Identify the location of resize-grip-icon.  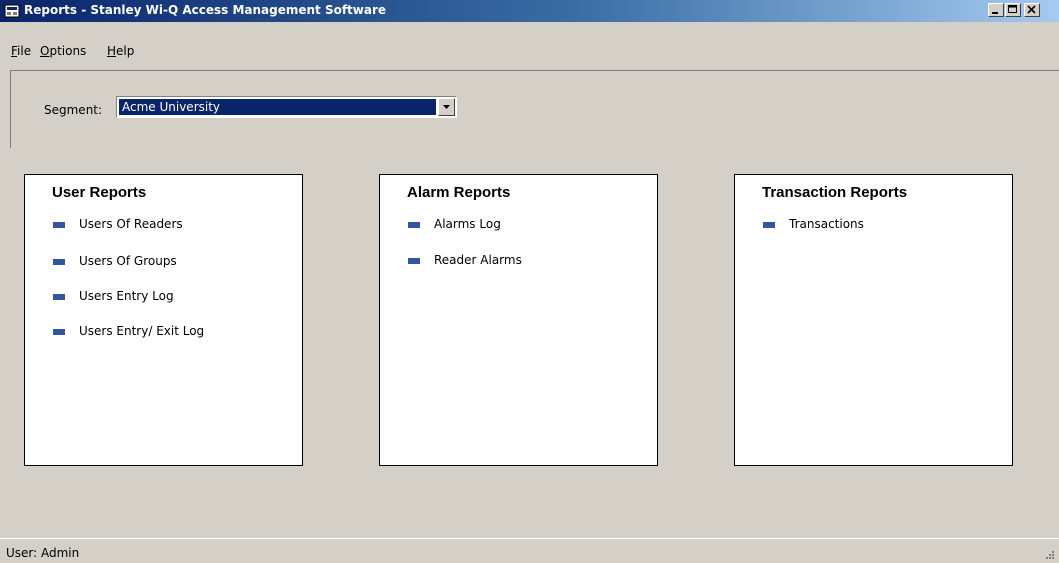
(1049, 554).